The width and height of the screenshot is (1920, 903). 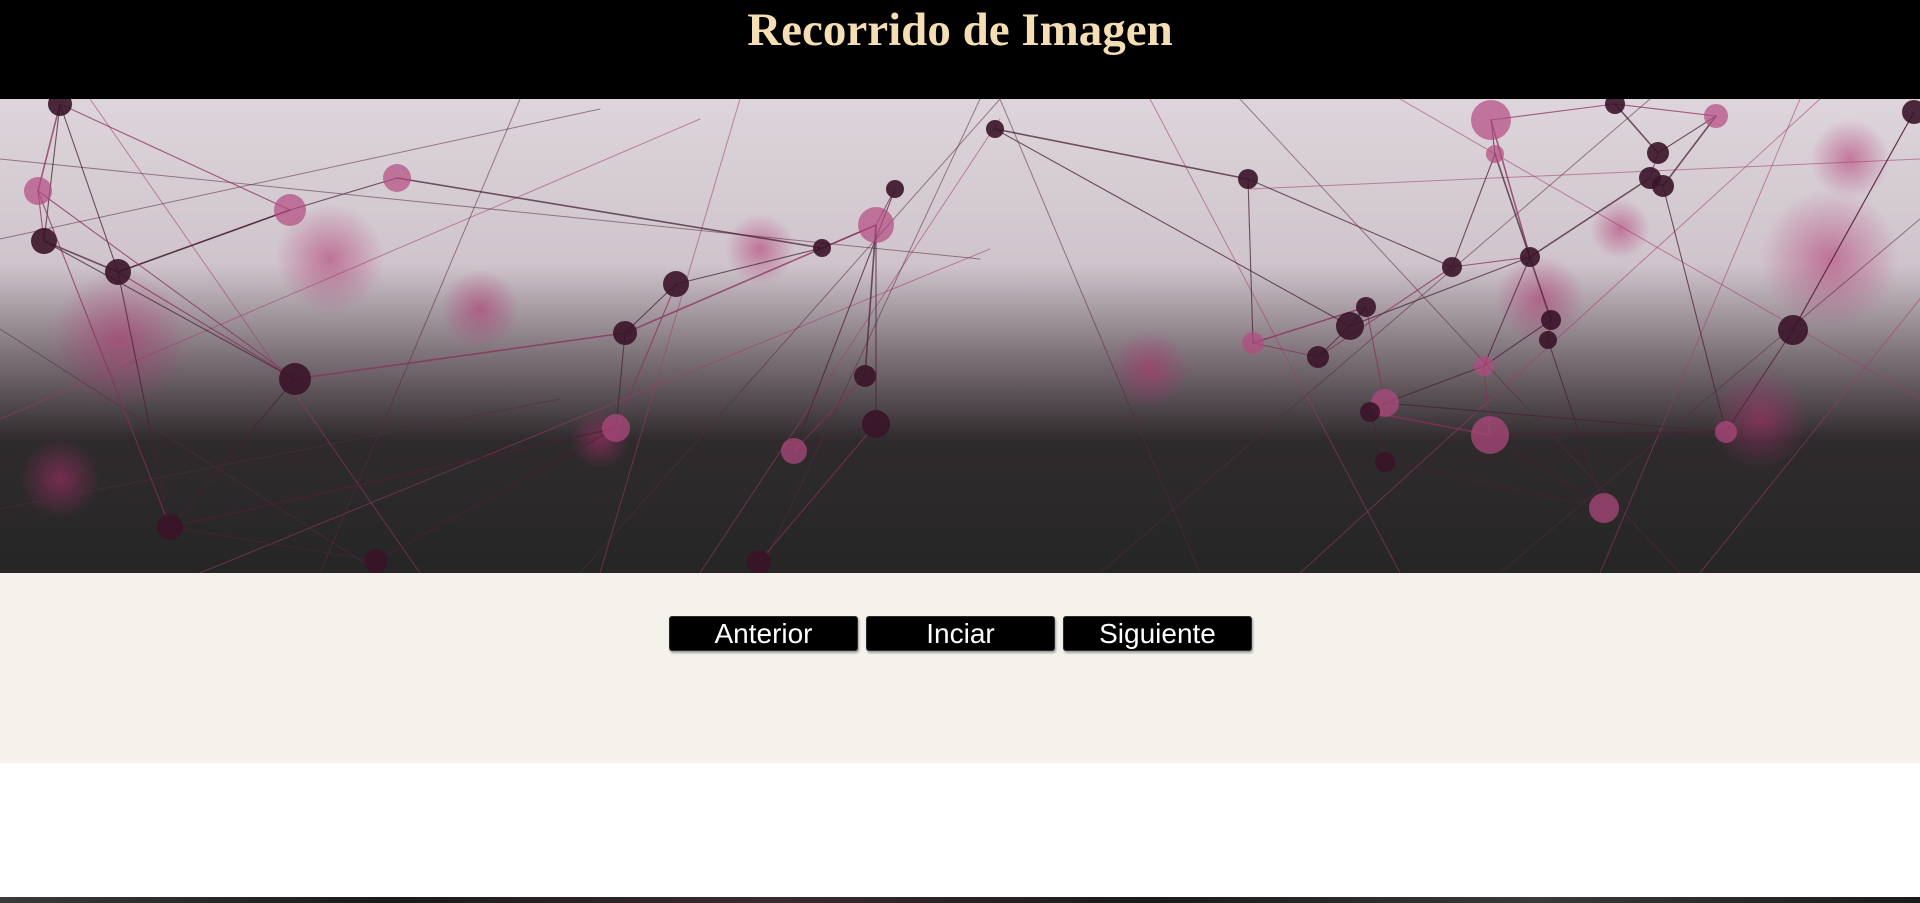 What do you see at coordinates (763, 633) in the screenshot?
I see `previous-button: Anterior` at bounding box center [763, 633].